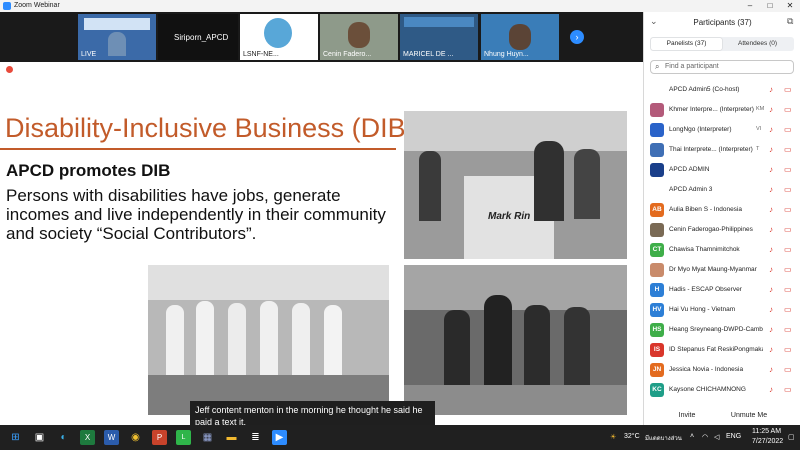 The image size is (800, 450). I want to click on participant-row: LongNgo (Interpreter) VI ♪ ▭, so click(722, 130).